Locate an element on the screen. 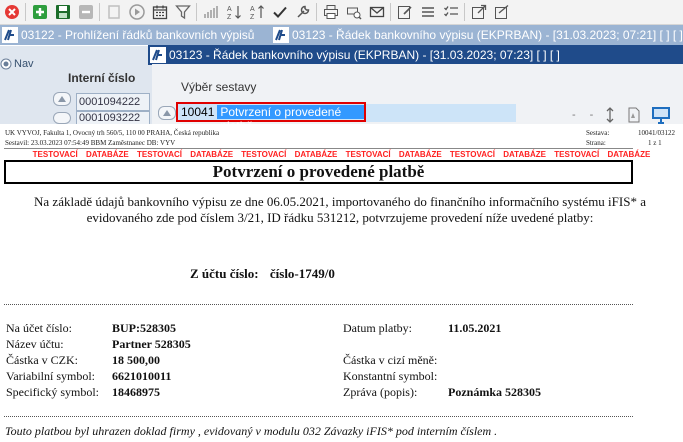  field-value: BUP:528305 is located at coordinates (144, 328).